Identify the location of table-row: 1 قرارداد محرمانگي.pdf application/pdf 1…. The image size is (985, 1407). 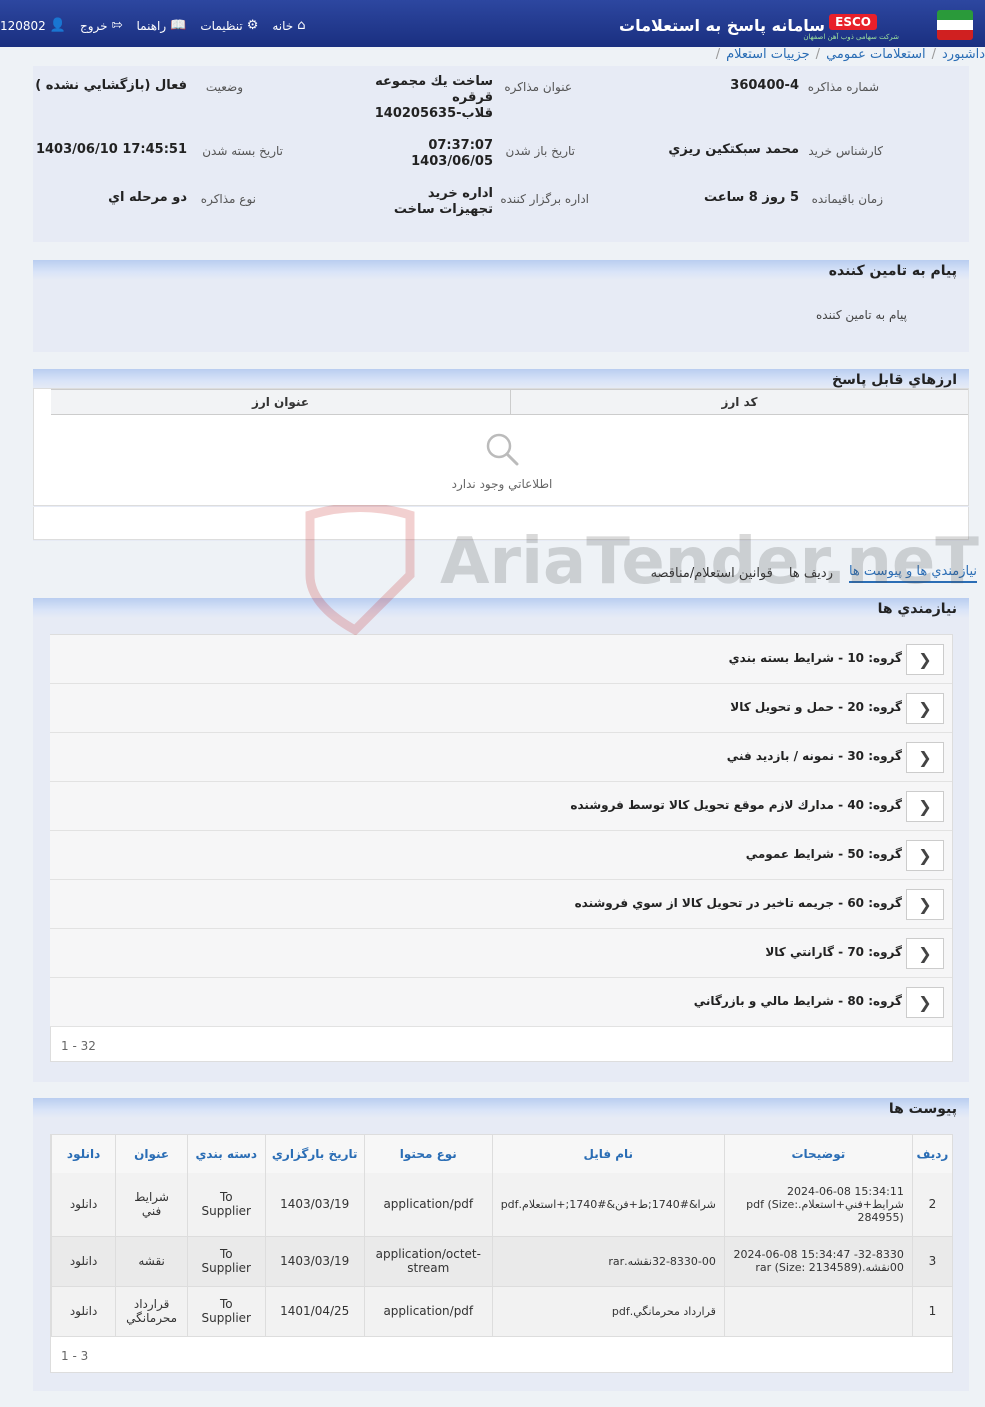
(501, 1311).